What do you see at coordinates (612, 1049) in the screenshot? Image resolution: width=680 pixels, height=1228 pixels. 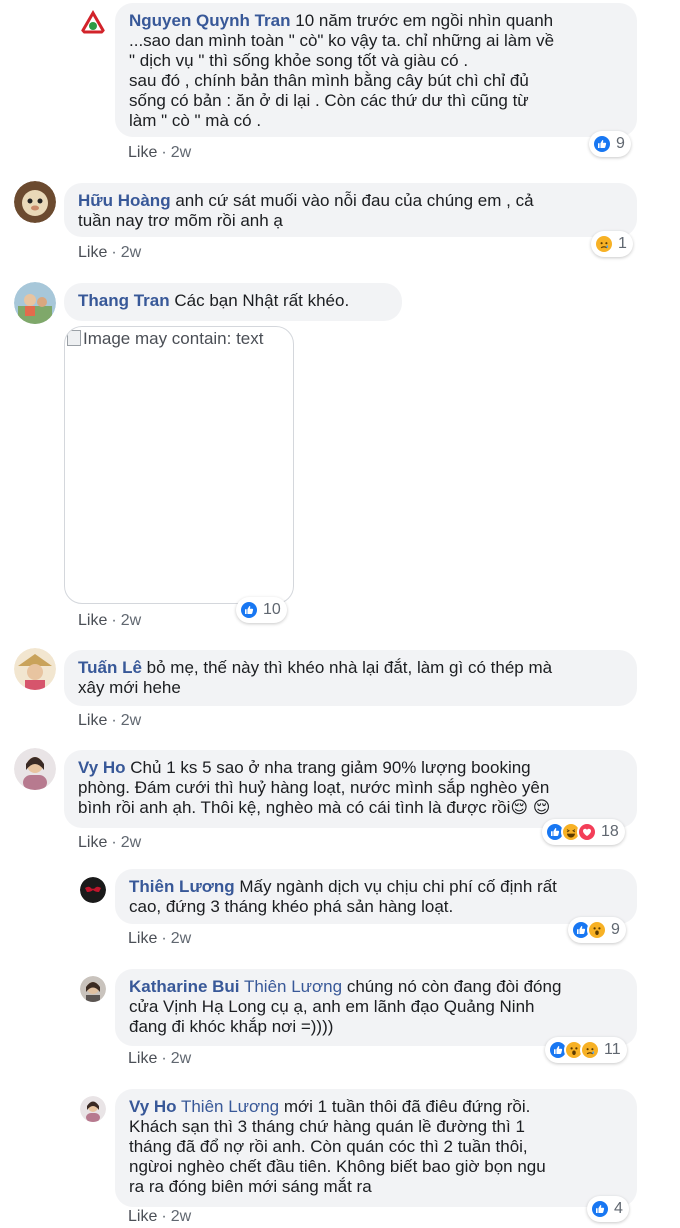 I see `reaction-count: 11` at bounding box center [612, 1049].